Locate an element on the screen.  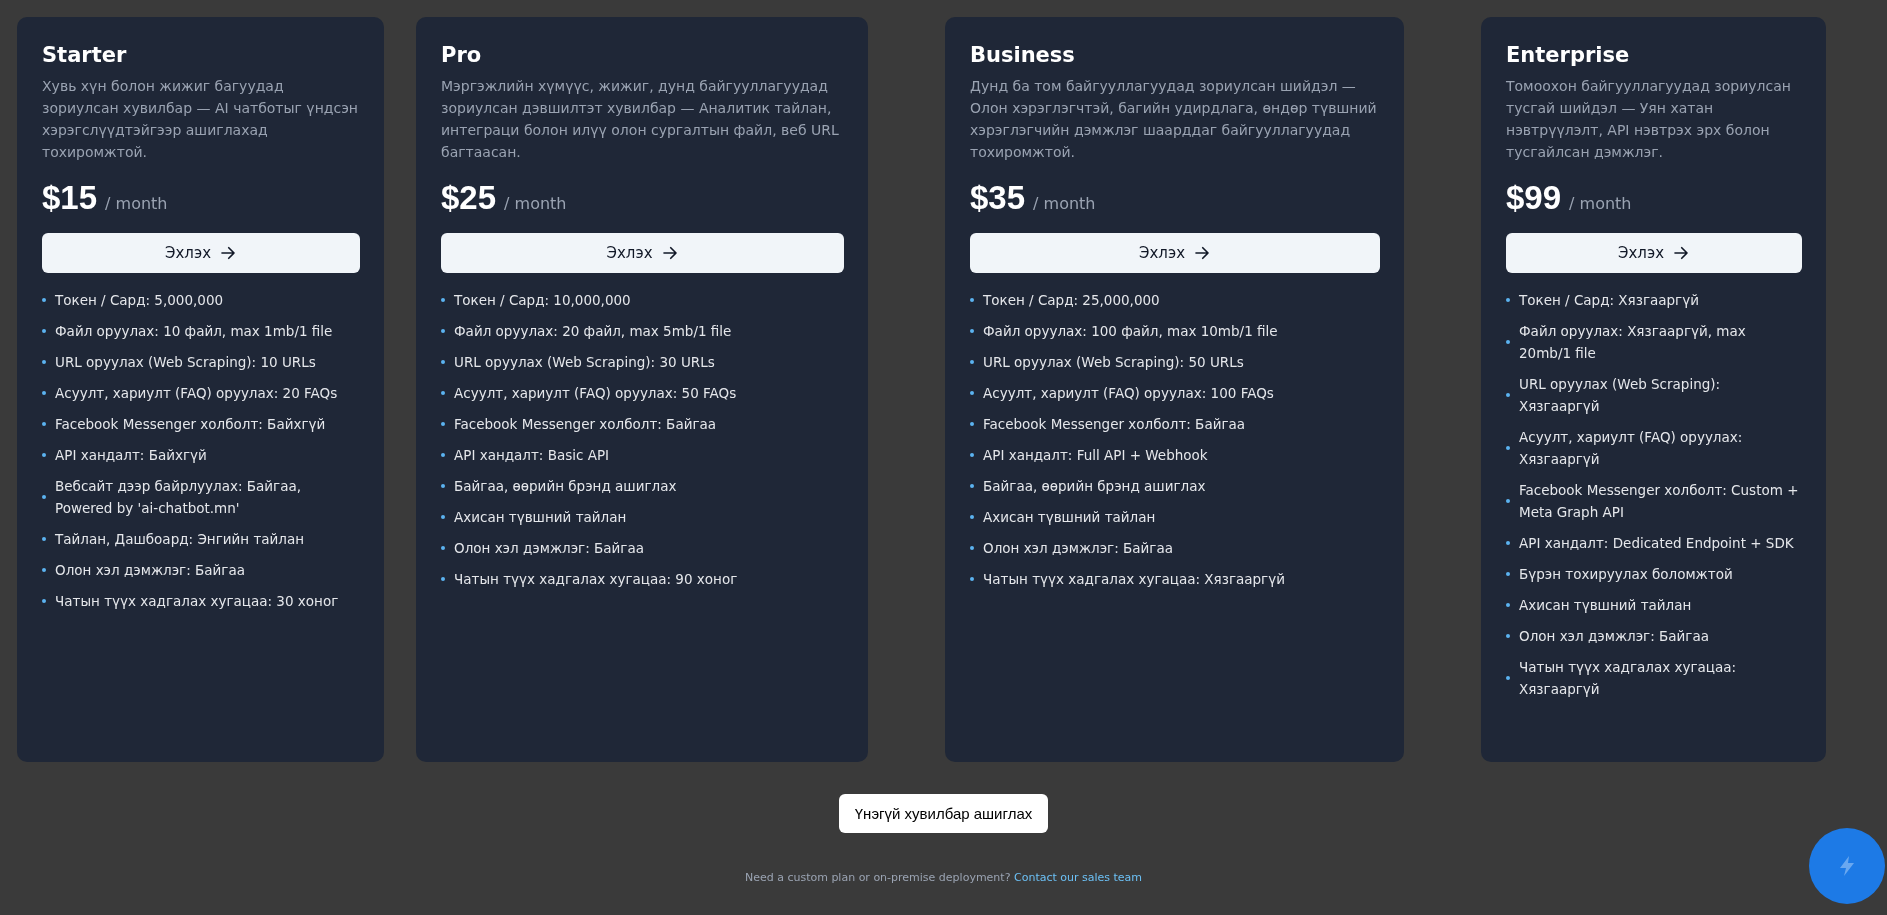
plan-title: Pro is located at coordinates (462, 55).